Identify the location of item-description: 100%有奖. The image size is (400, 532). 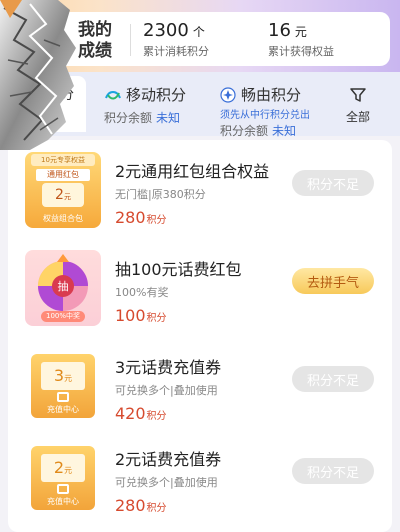
(142, 292).